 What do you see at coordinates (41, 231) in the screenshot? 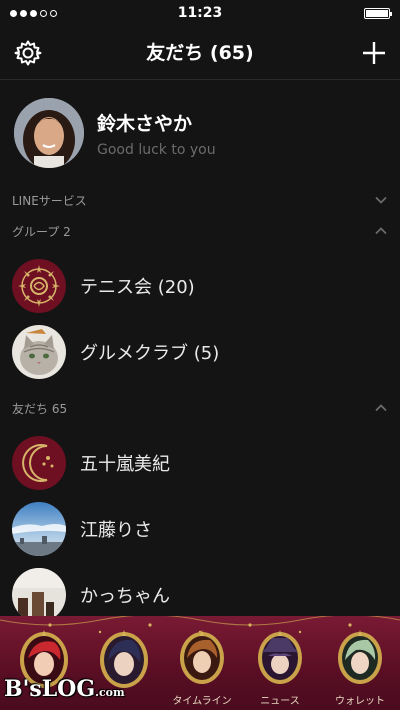
I see `section-title: グループ 2` at bounding box center [41, 231].